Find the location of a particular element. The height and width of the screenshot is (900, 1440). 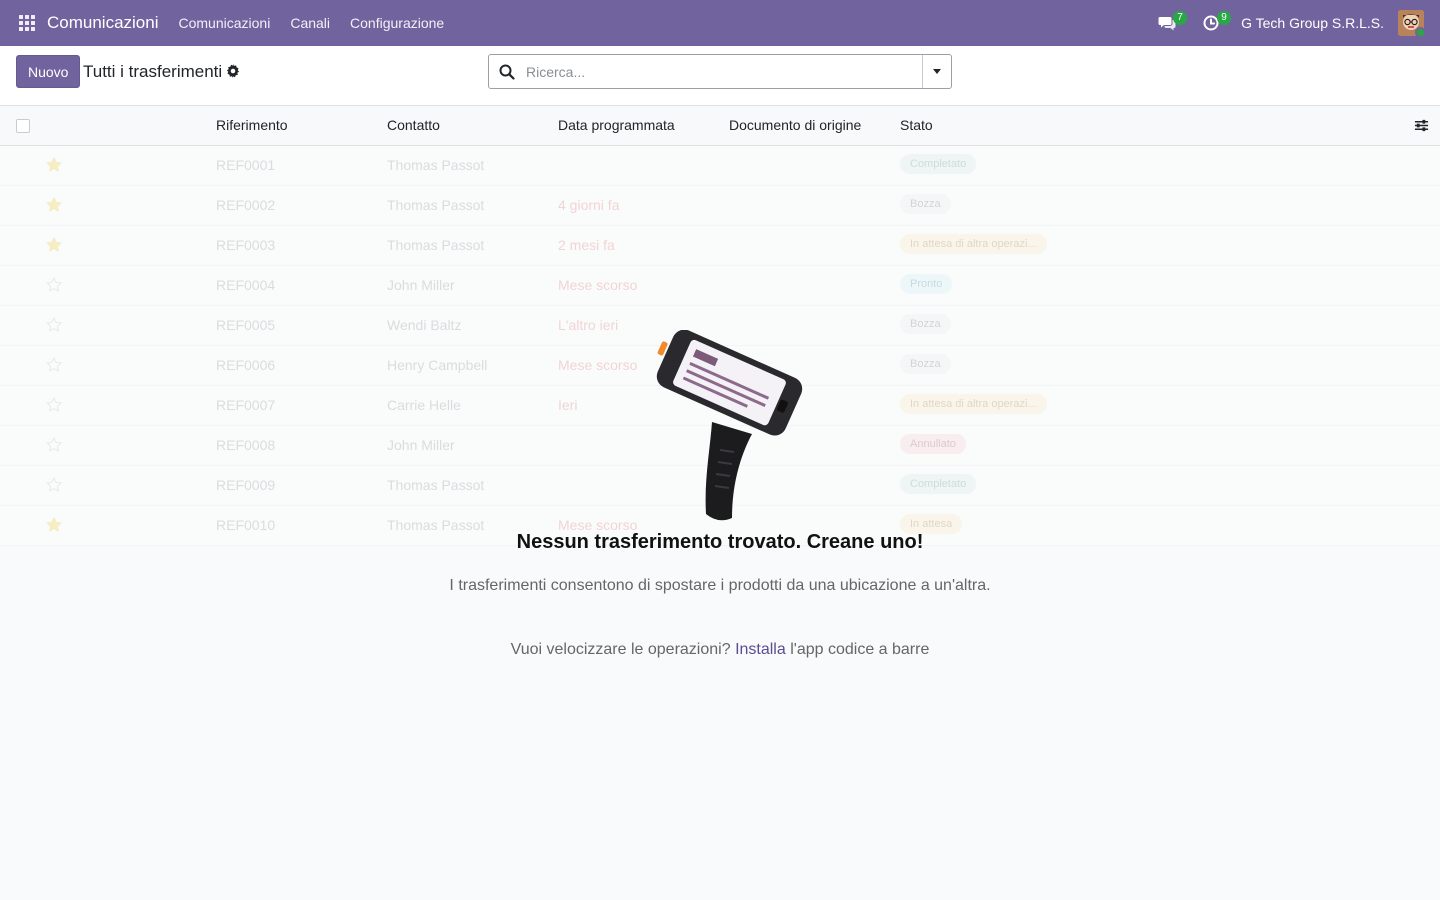

cell-scheduled-date: Ieri is located at coordinates (568, 405).